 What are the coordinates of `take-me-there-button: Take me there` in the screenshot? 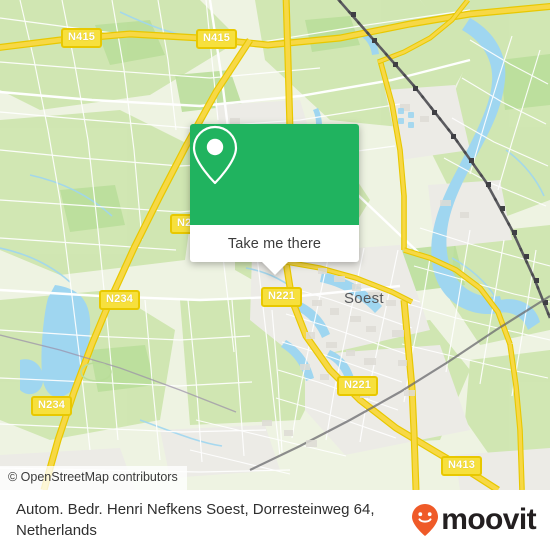 It's located at (274, 243).